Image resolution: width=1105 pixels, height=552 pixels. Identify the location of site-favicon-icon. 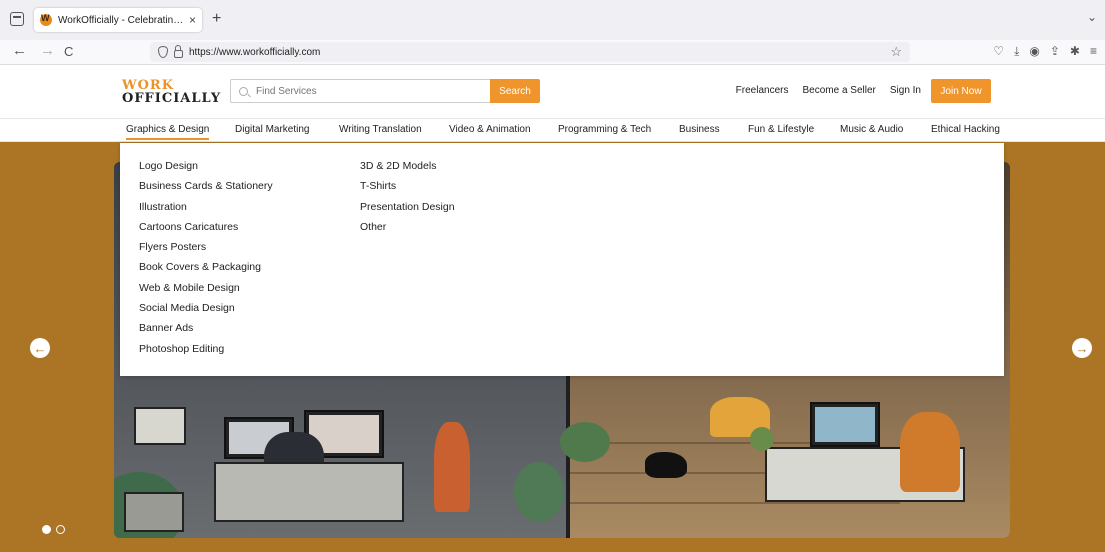
(46, 19).